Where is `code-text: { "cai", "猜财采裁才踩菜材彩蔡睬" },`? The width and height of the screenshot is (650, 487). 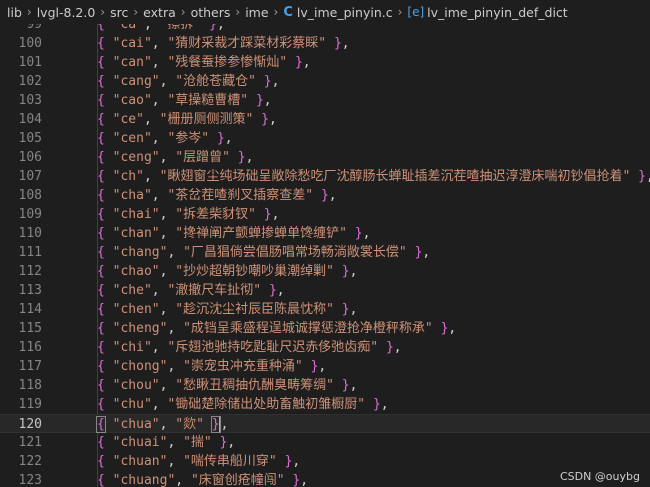 code-text: { "cai", "猜财采裁才踩菜材彩蔡睬" }, is located at coordinates (223, 43).